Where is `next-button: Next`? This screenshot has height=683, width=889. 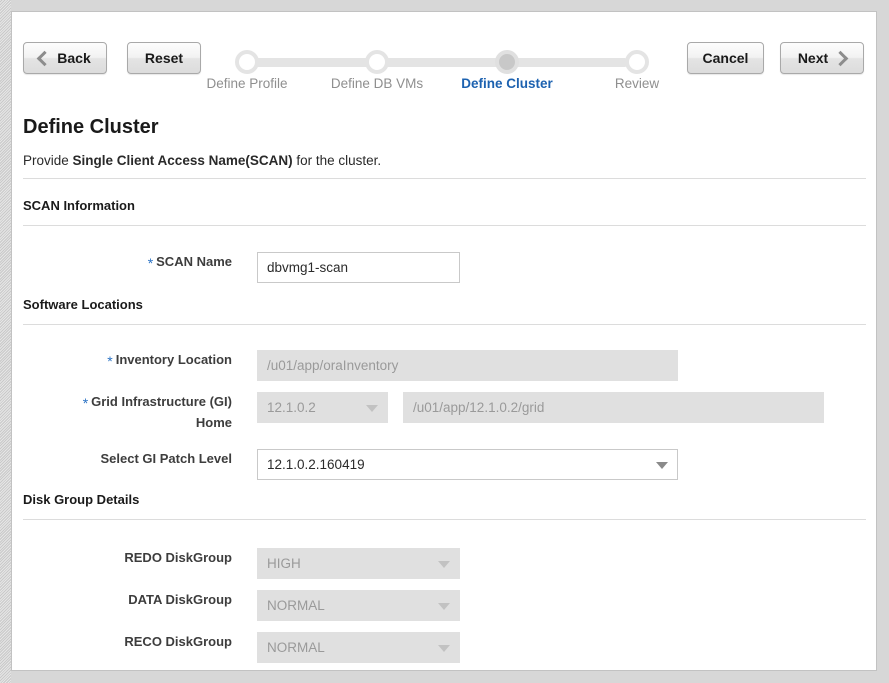
next-button: Next is located at coordinates (822, 58).